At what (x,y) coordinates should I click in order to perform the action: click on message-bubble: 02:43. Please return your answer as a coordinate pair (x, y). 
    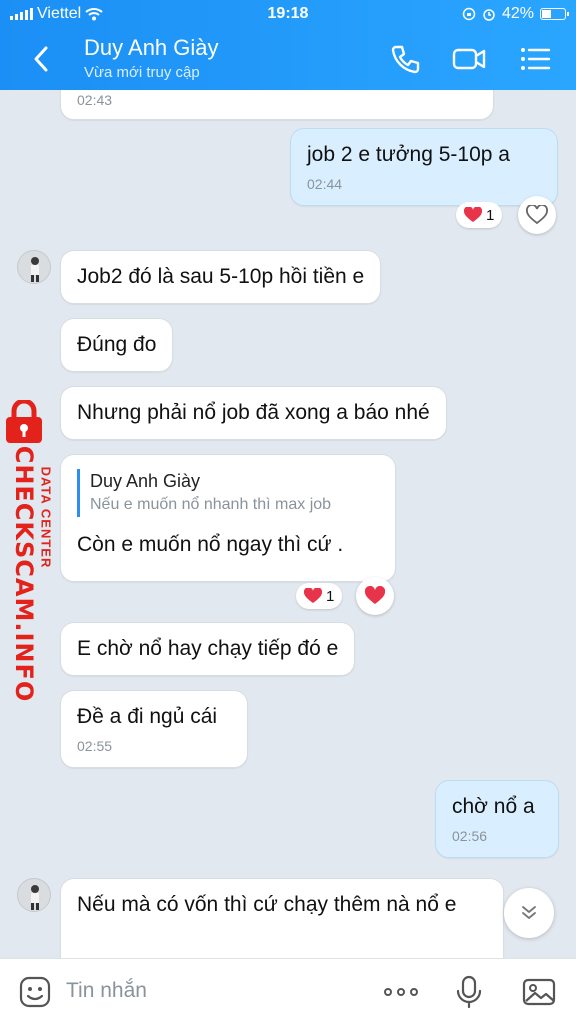
    Looking at the image, I should click on (277, 105).